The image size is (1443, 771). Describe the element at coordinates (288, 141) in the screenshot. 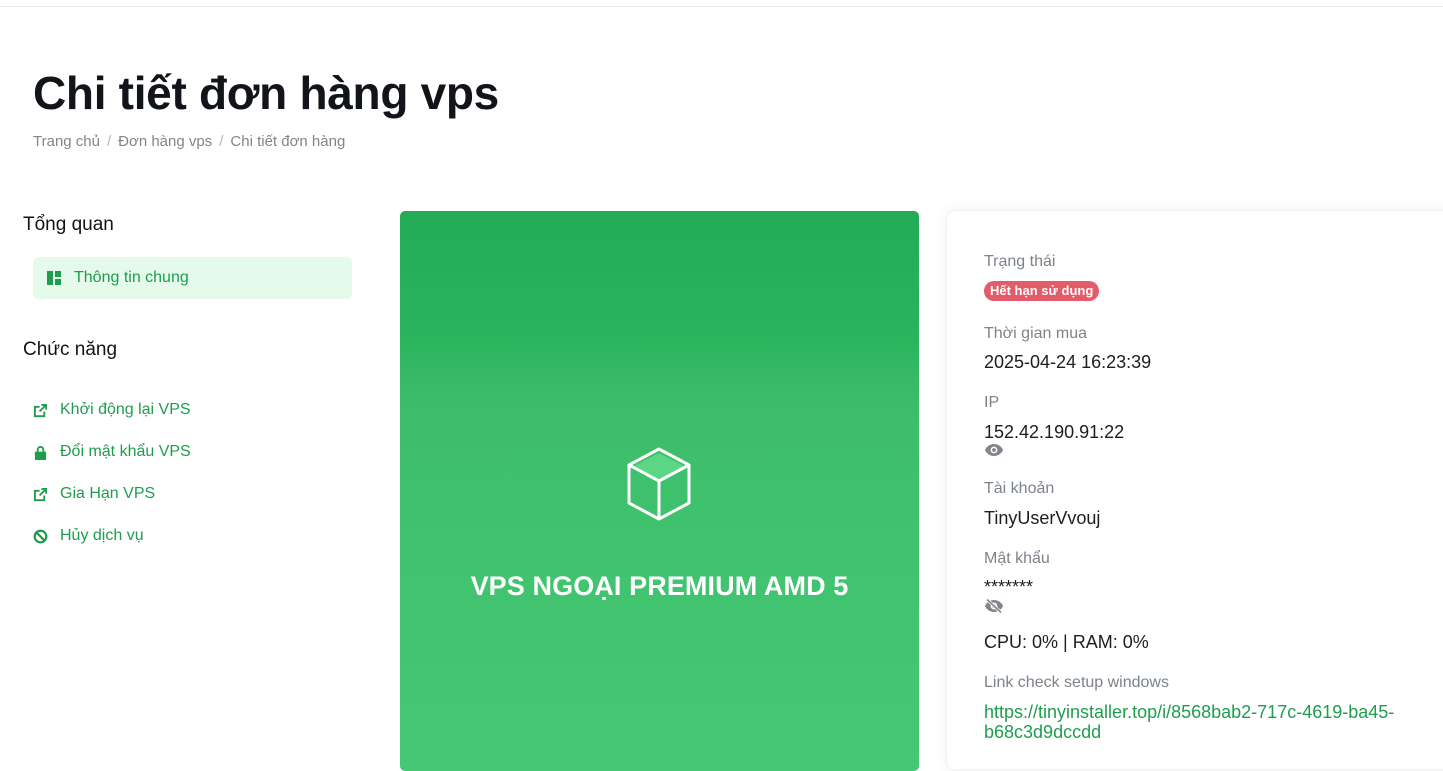

I see `breadcrumb-current: Chi tiết đơn hàng` at that location.